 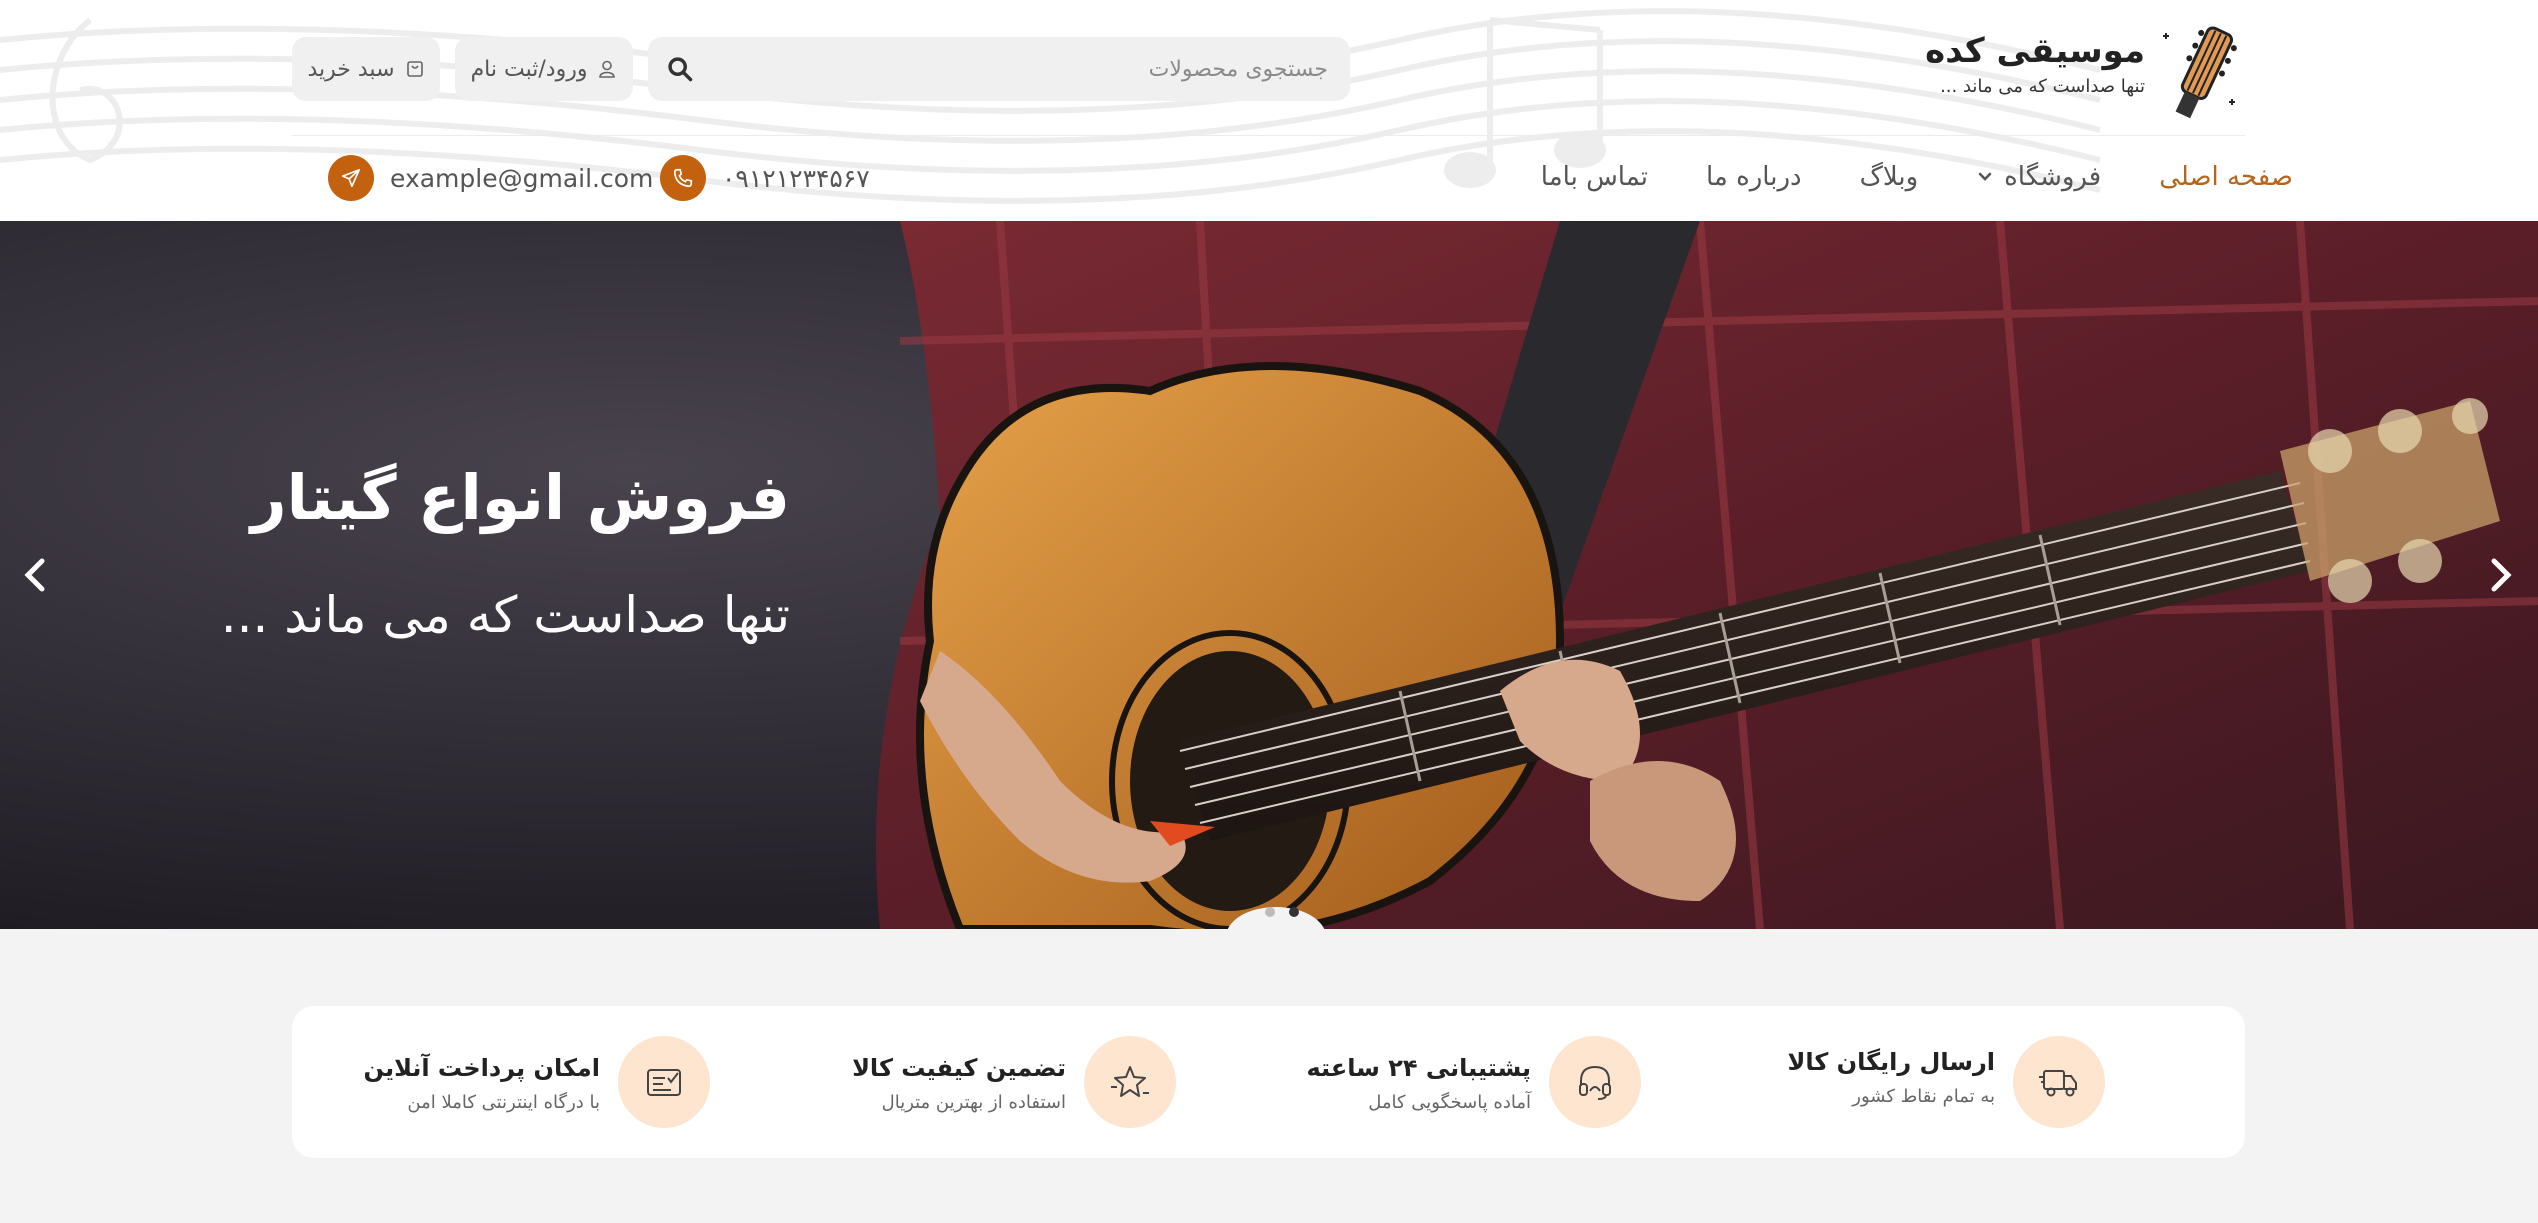 What do you see at coordinates (796, 178) in the screenshot?
I see `phone-number: ۰۹۱۲۱۲۳۴۵۶۷` at bounding box center [796, 178].